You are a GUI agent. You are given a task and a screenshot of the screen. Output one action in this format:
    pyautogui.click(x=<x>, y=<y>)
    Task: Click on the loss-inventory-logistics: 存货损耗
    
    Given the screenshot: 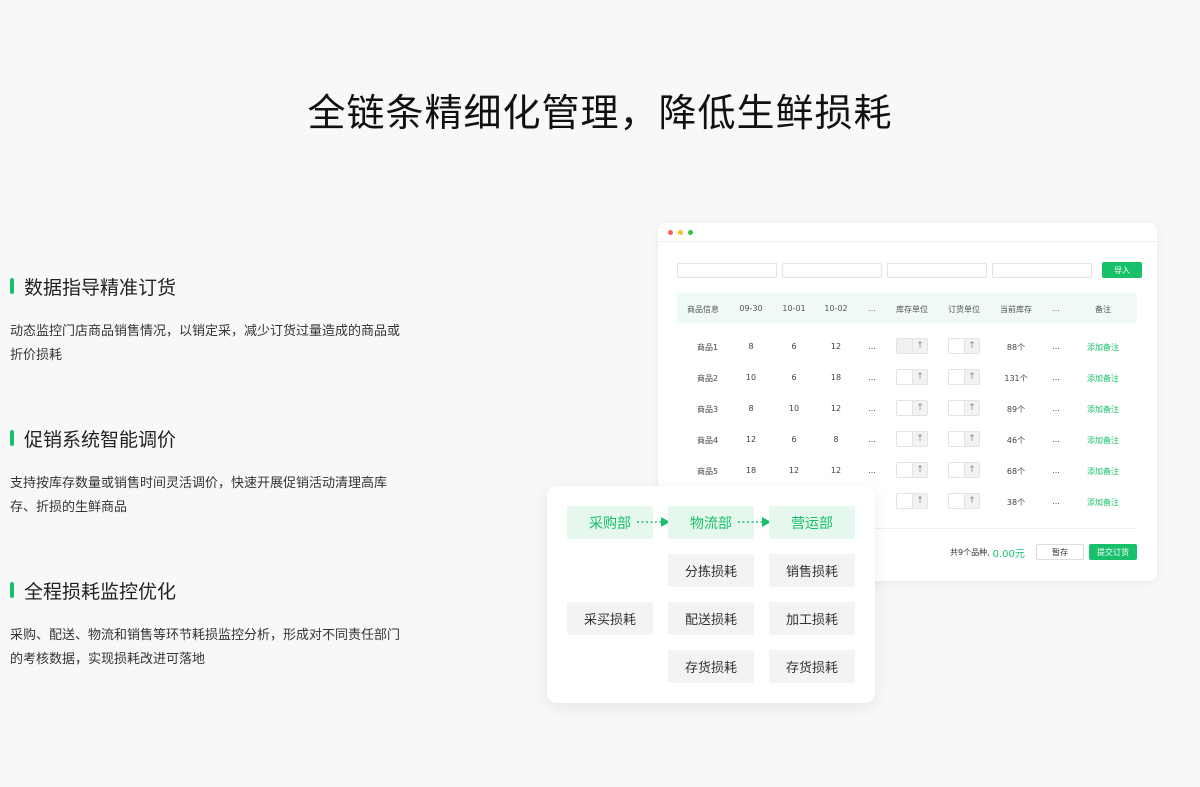 What is the action you would take?
    pyautogui.click(x=711, y=666)
    